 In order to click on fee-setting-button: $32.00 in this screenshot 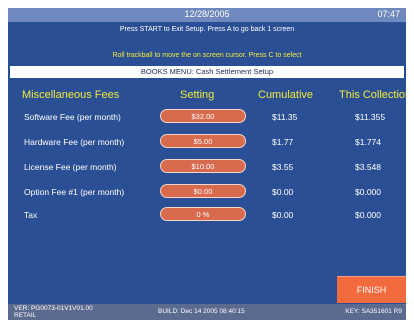, I will do `click(203, 116)`.